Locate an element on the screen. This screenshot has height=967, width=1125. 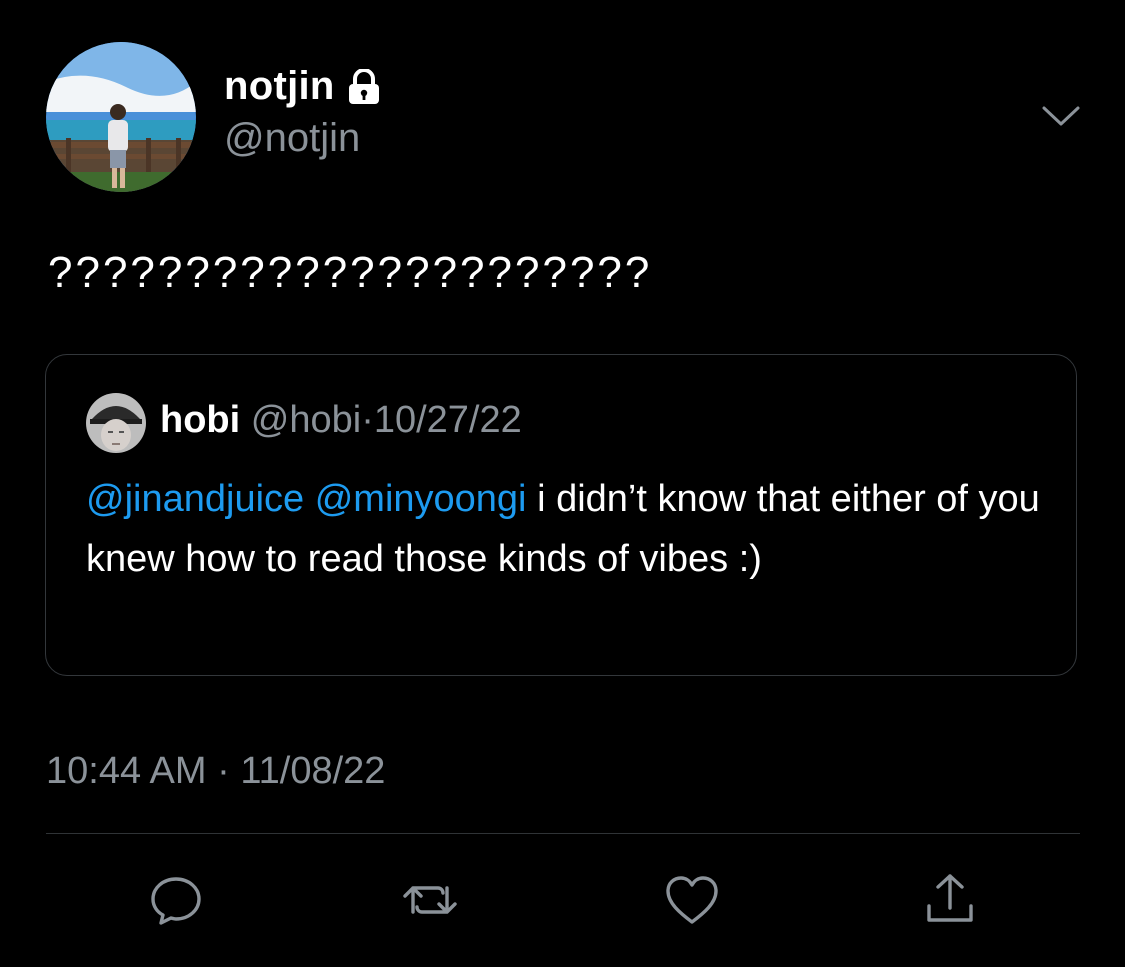
lock-icon is located at coordinates (364, 86).